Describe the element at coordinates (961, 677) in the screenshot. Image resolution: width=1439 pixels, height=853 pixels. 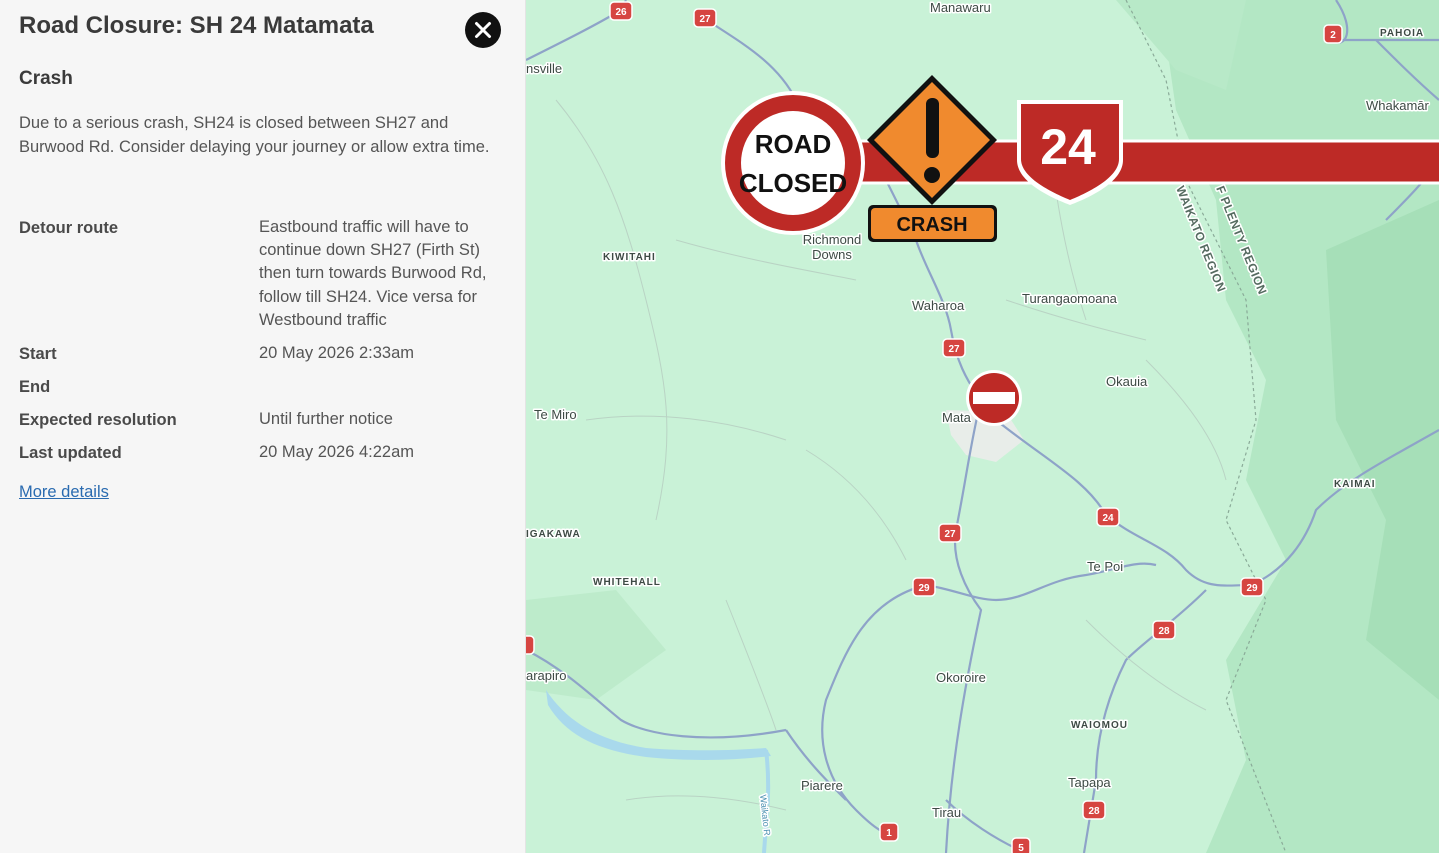
I see `place-label: Okoroire` at that location.